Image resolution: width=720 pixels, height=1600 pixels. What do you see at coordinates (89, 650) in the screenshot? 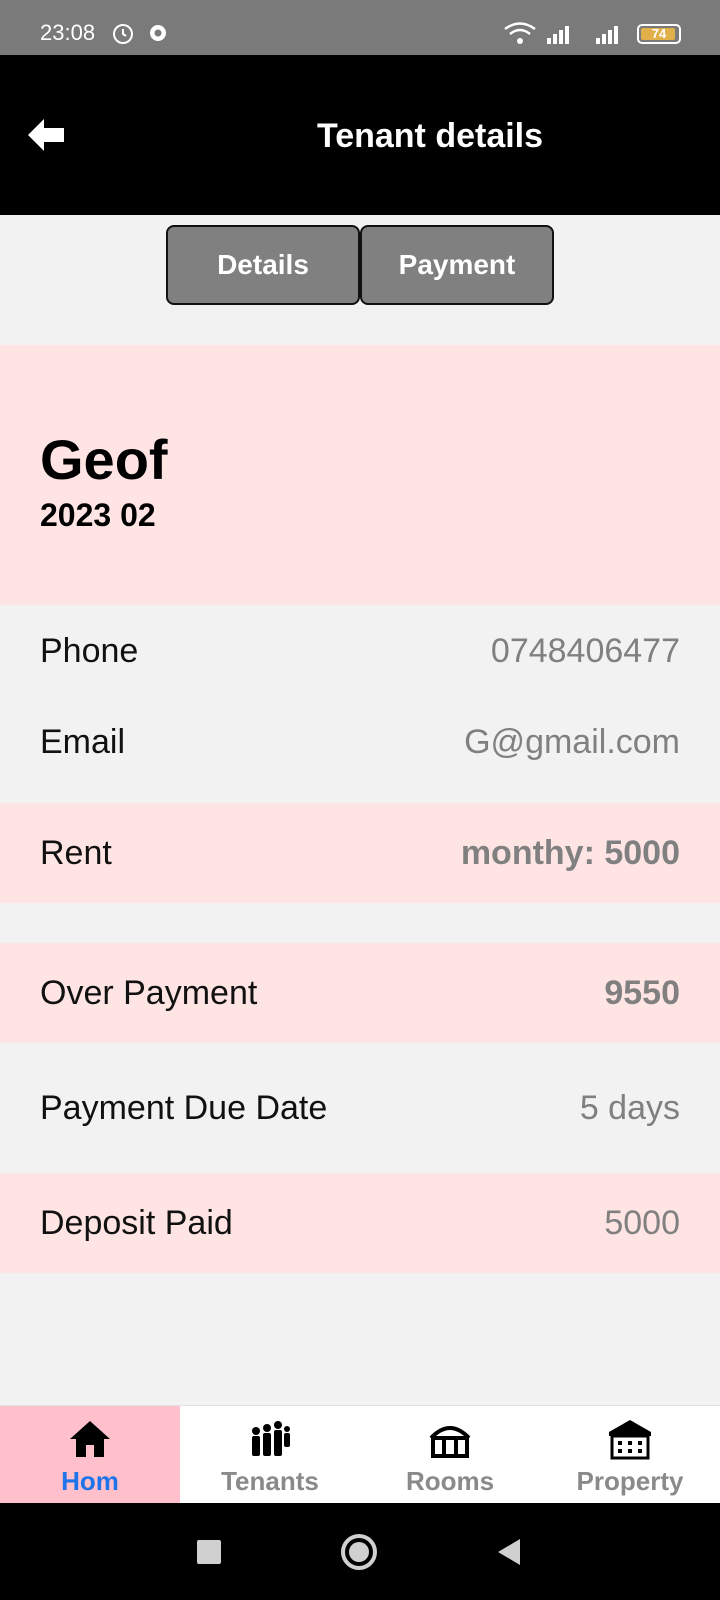
I see `phone-label: Phone` at bounding box center [89, 650].